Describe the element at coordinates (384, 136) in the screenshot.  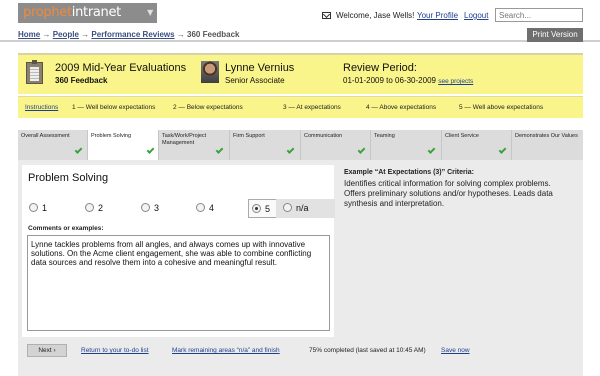
I see `tab-label: Teaming` at that location.